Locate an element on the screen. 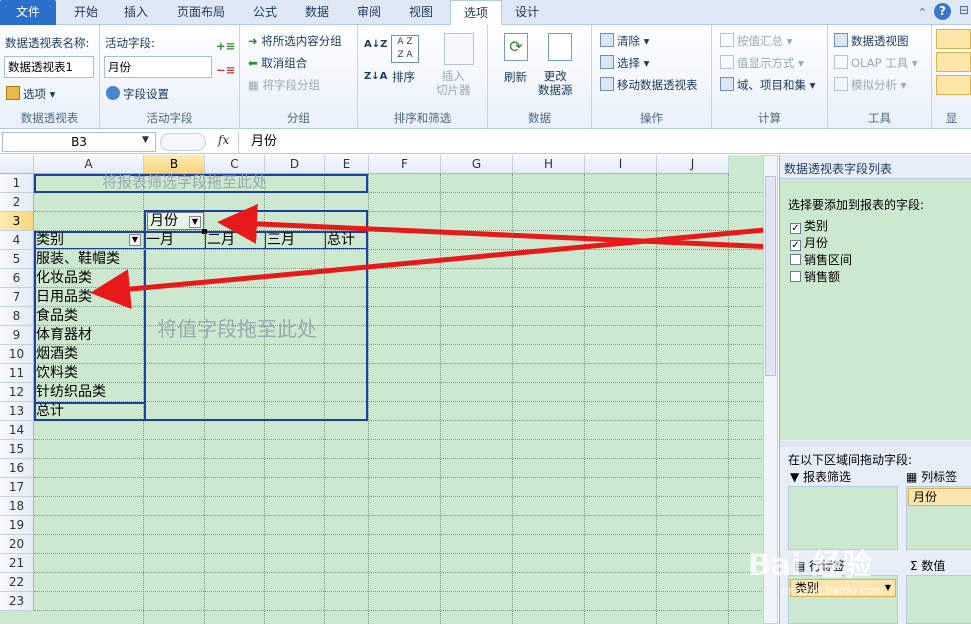 Image resolution: width=971 pixels, height=624 pixels. field-list-title: 数据透视表字段列表 is located at coordinates (838, 169).